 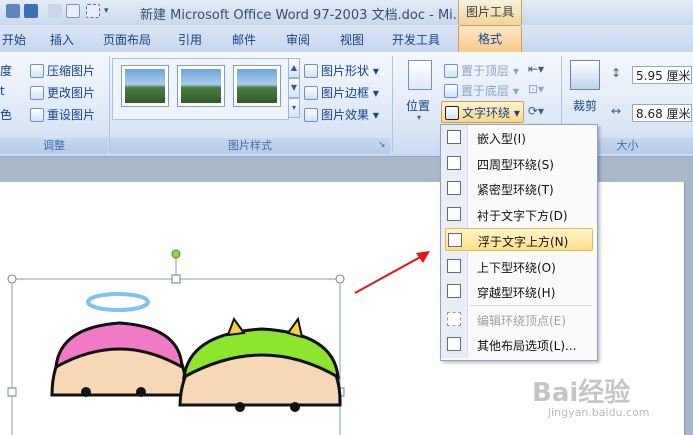 I want to click on menu-item-in-front-of-text: 浮于文字上方(N), so click(x=519, y=239).